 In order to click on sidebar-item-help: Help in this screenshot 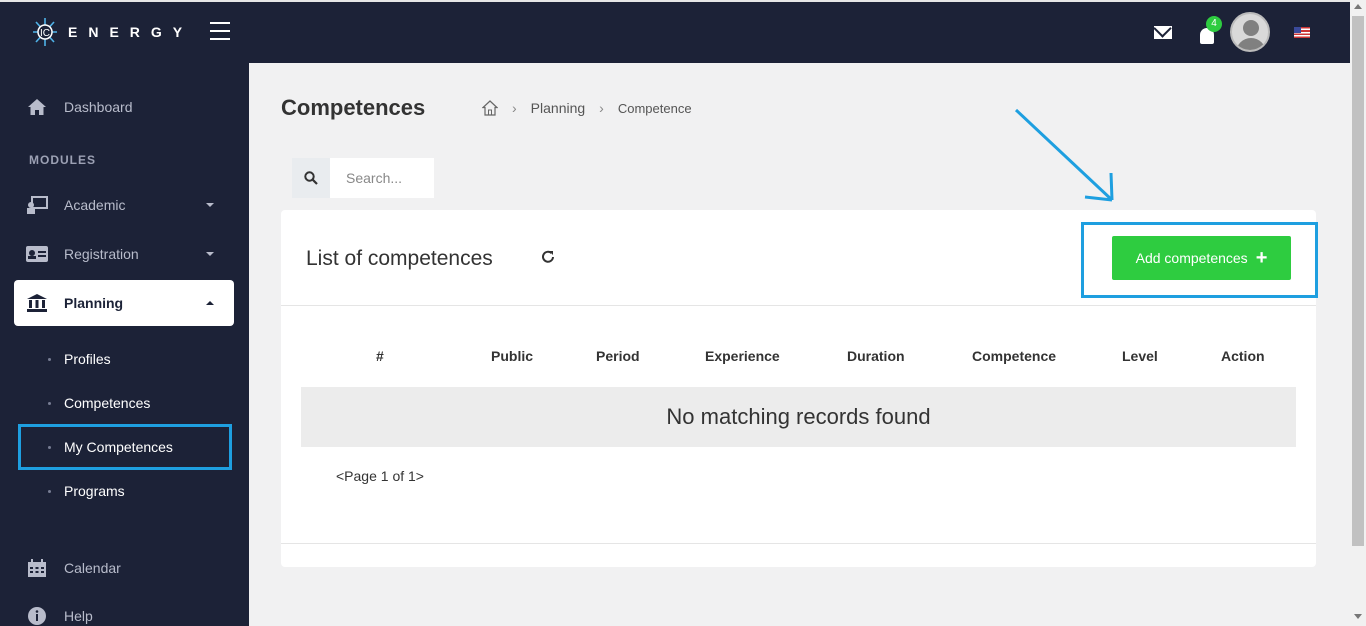, I will do `click(124, 609)`.